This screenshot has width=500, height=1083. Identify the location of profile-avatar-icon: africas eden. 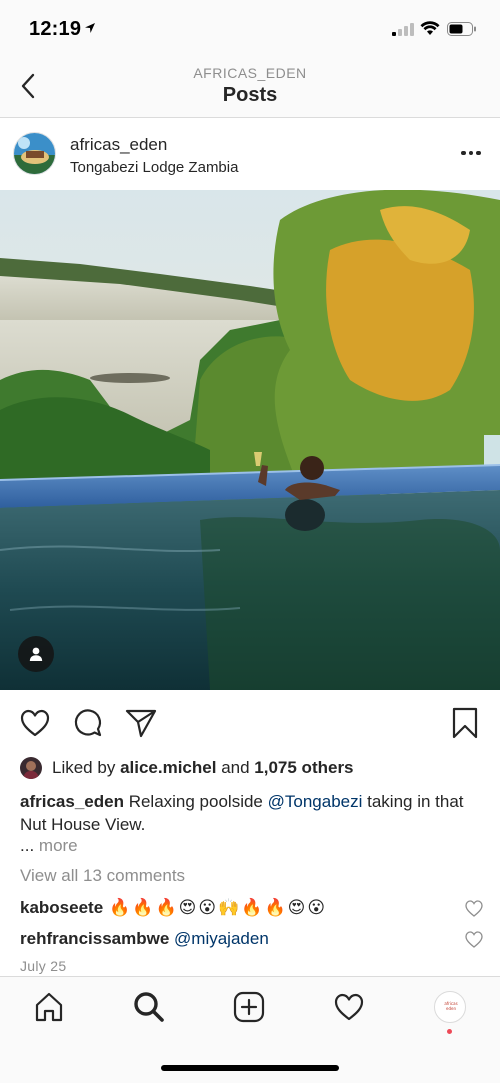
(451, 1006).